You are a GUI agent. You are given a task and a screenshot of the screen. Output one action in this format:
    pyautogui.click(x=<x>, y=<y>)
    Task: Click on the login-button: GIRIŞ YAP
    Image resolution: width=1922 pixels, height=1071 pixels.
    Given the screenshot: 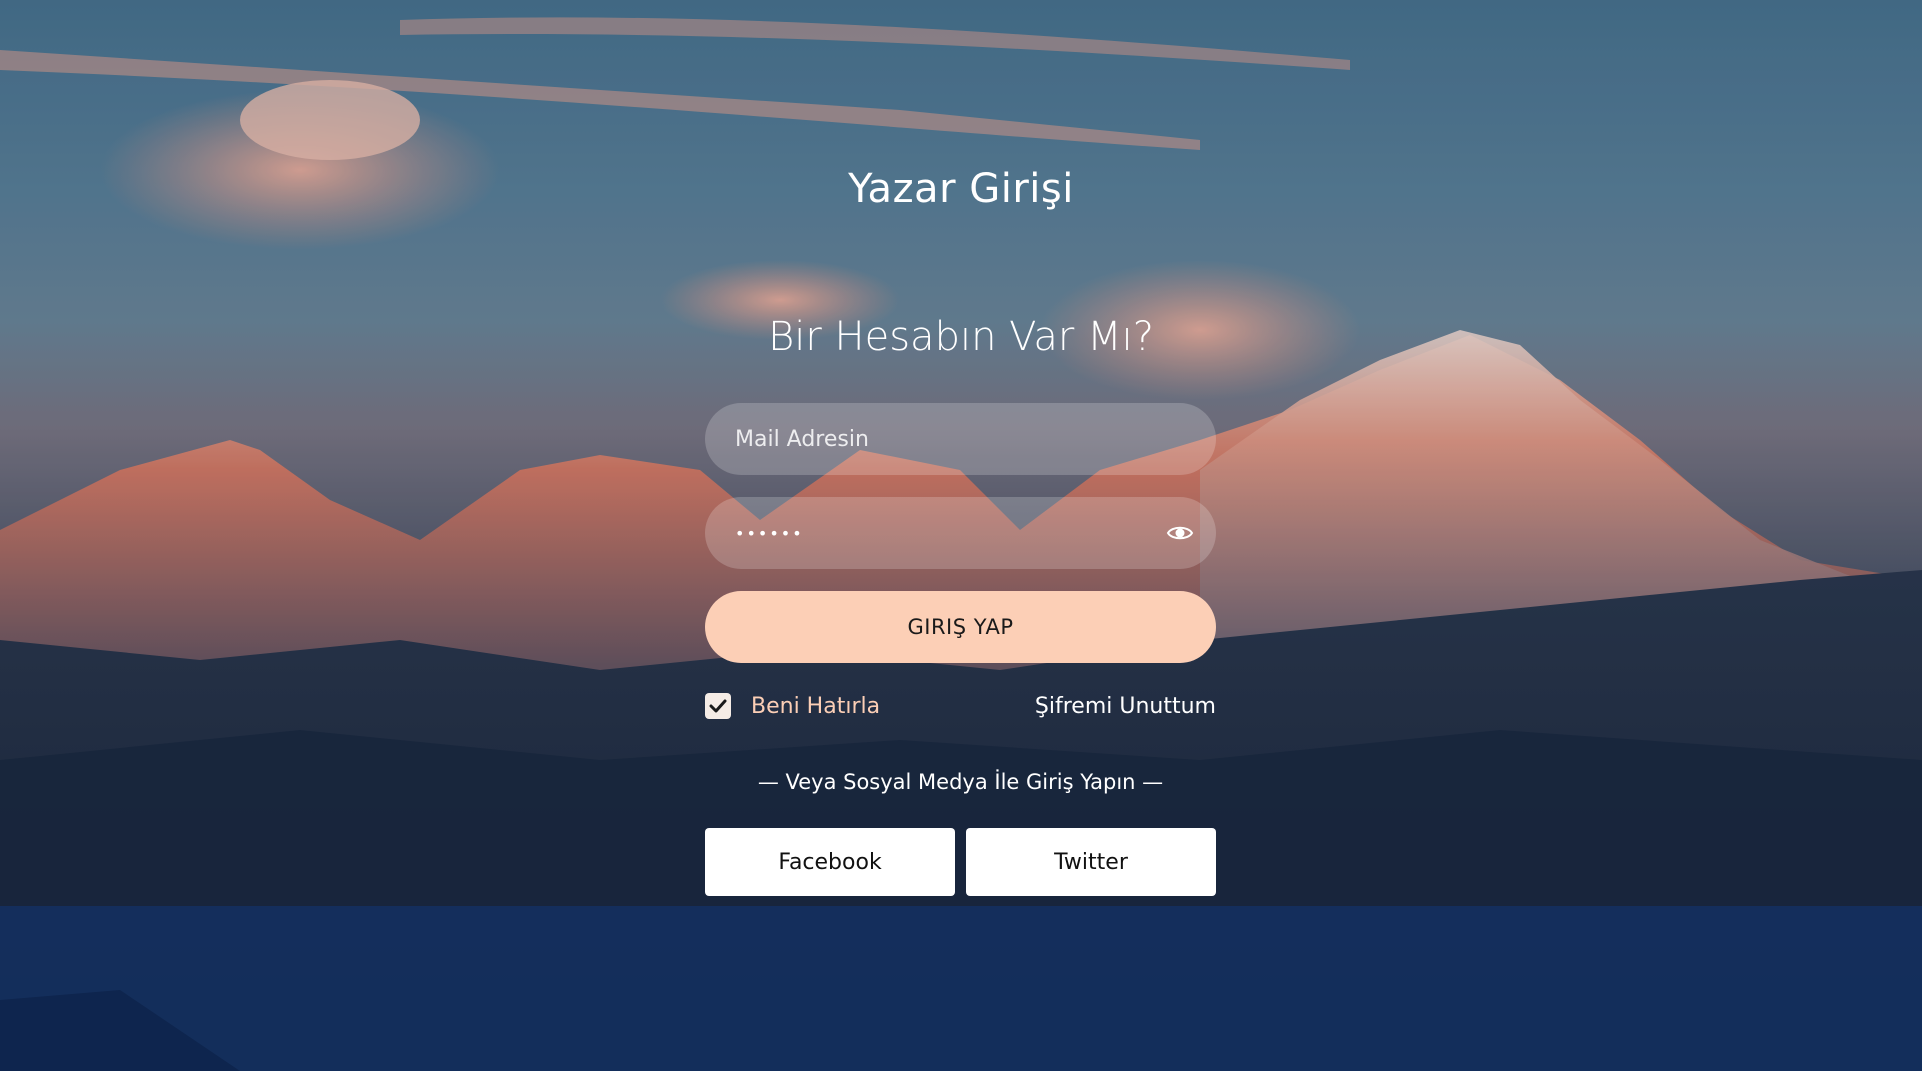 What is the action you would take?
    pyautogui.click(x=960, y=627)
    